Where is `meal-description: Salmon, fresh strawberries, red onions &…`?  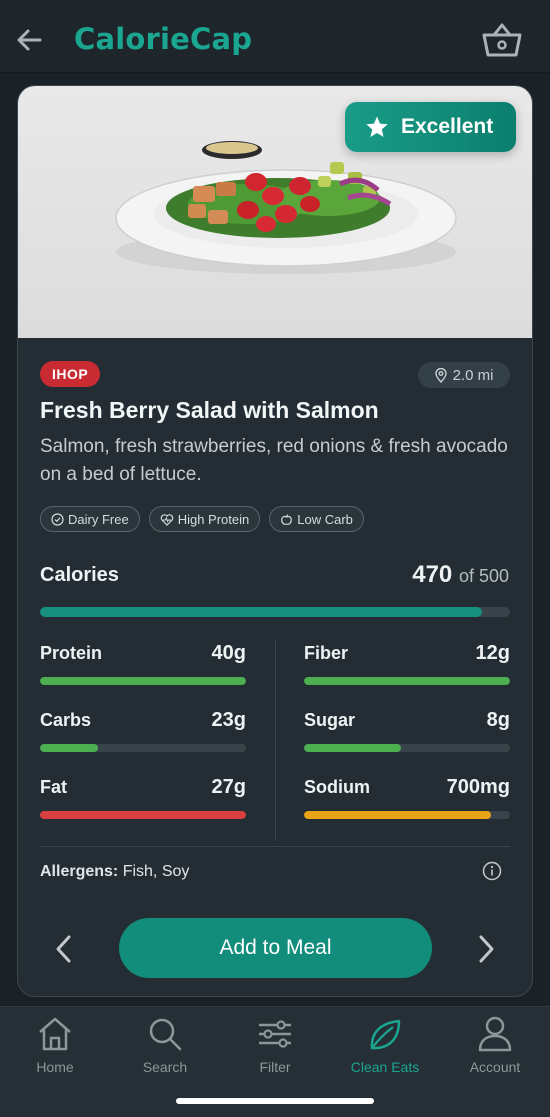
meal-description: Salmon, fresh strawberries, red onions &… is located at coordinates (274, 460).